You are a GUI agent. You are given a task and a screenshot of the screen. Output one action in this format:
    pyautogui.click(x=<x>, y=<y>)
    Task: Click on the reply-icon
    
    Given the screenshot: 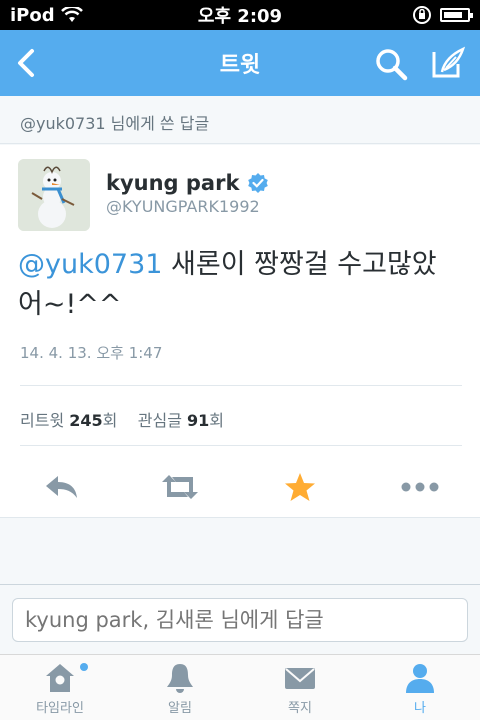 What is the action you would take?
    pyautogui.click(x=61, y=487)
    